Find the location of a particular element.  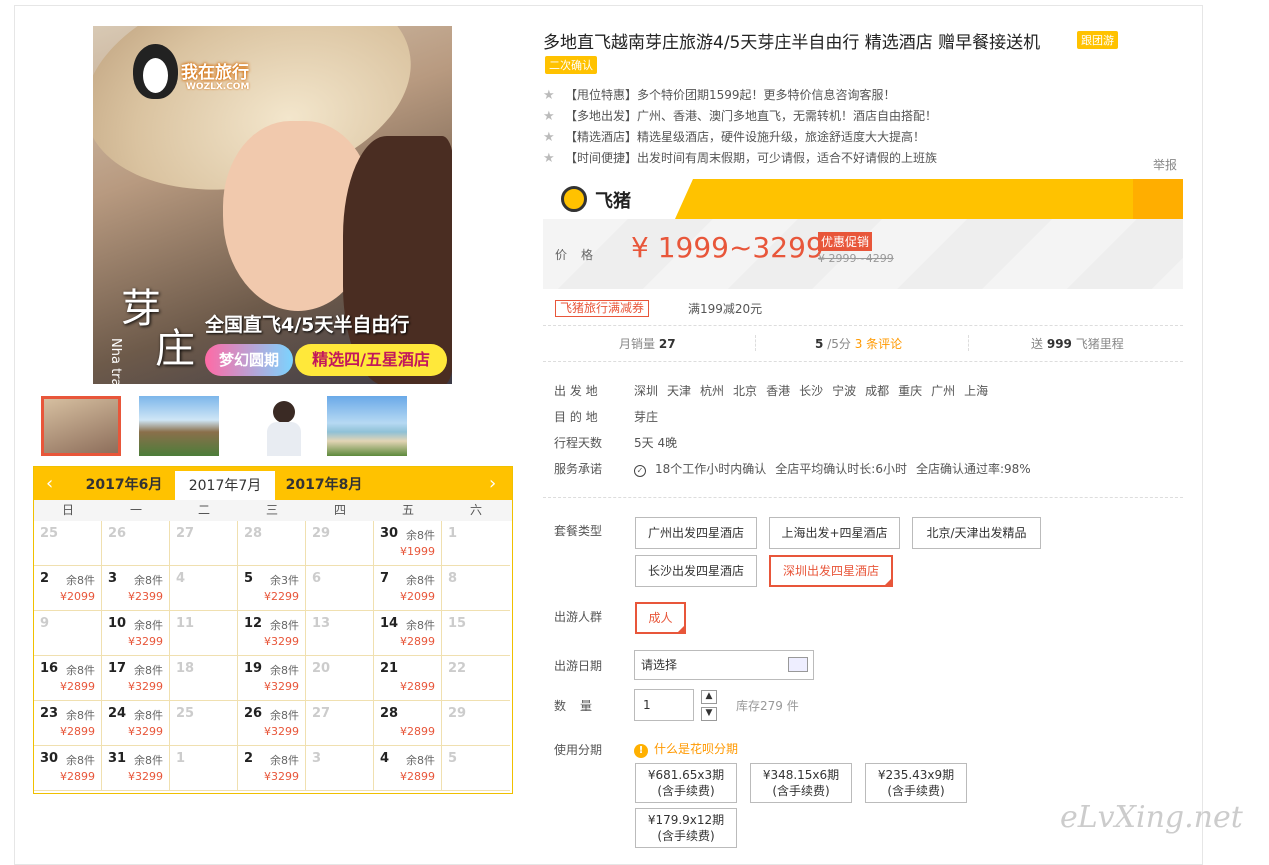

day-number: 24 is located at coordinates (117, 713).